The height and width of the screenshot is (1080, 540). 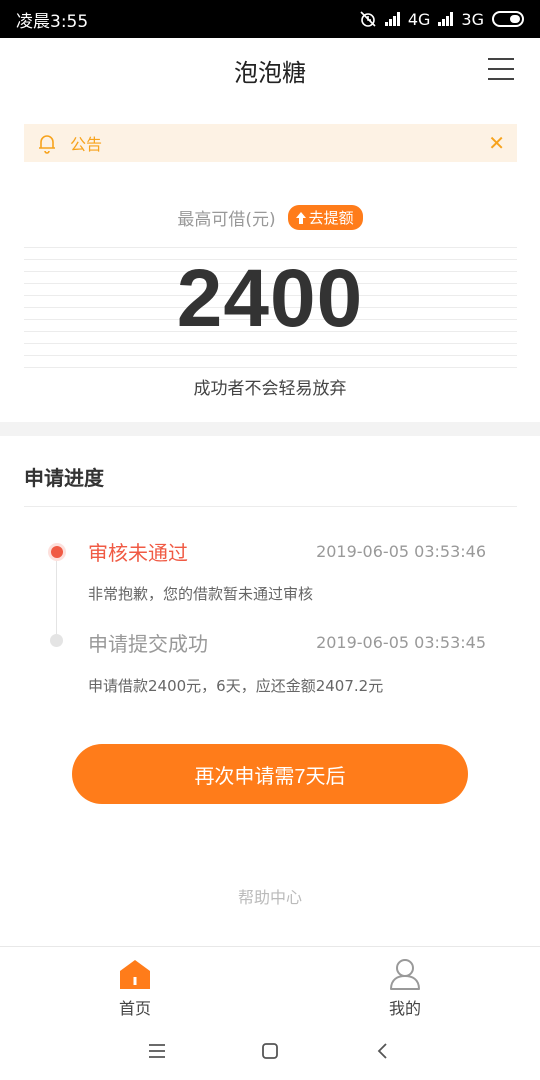 What do you see at coordinates (270, 298) in the screenshot?
I see `credit-amount: 2400` at bounding box center [270, 298].